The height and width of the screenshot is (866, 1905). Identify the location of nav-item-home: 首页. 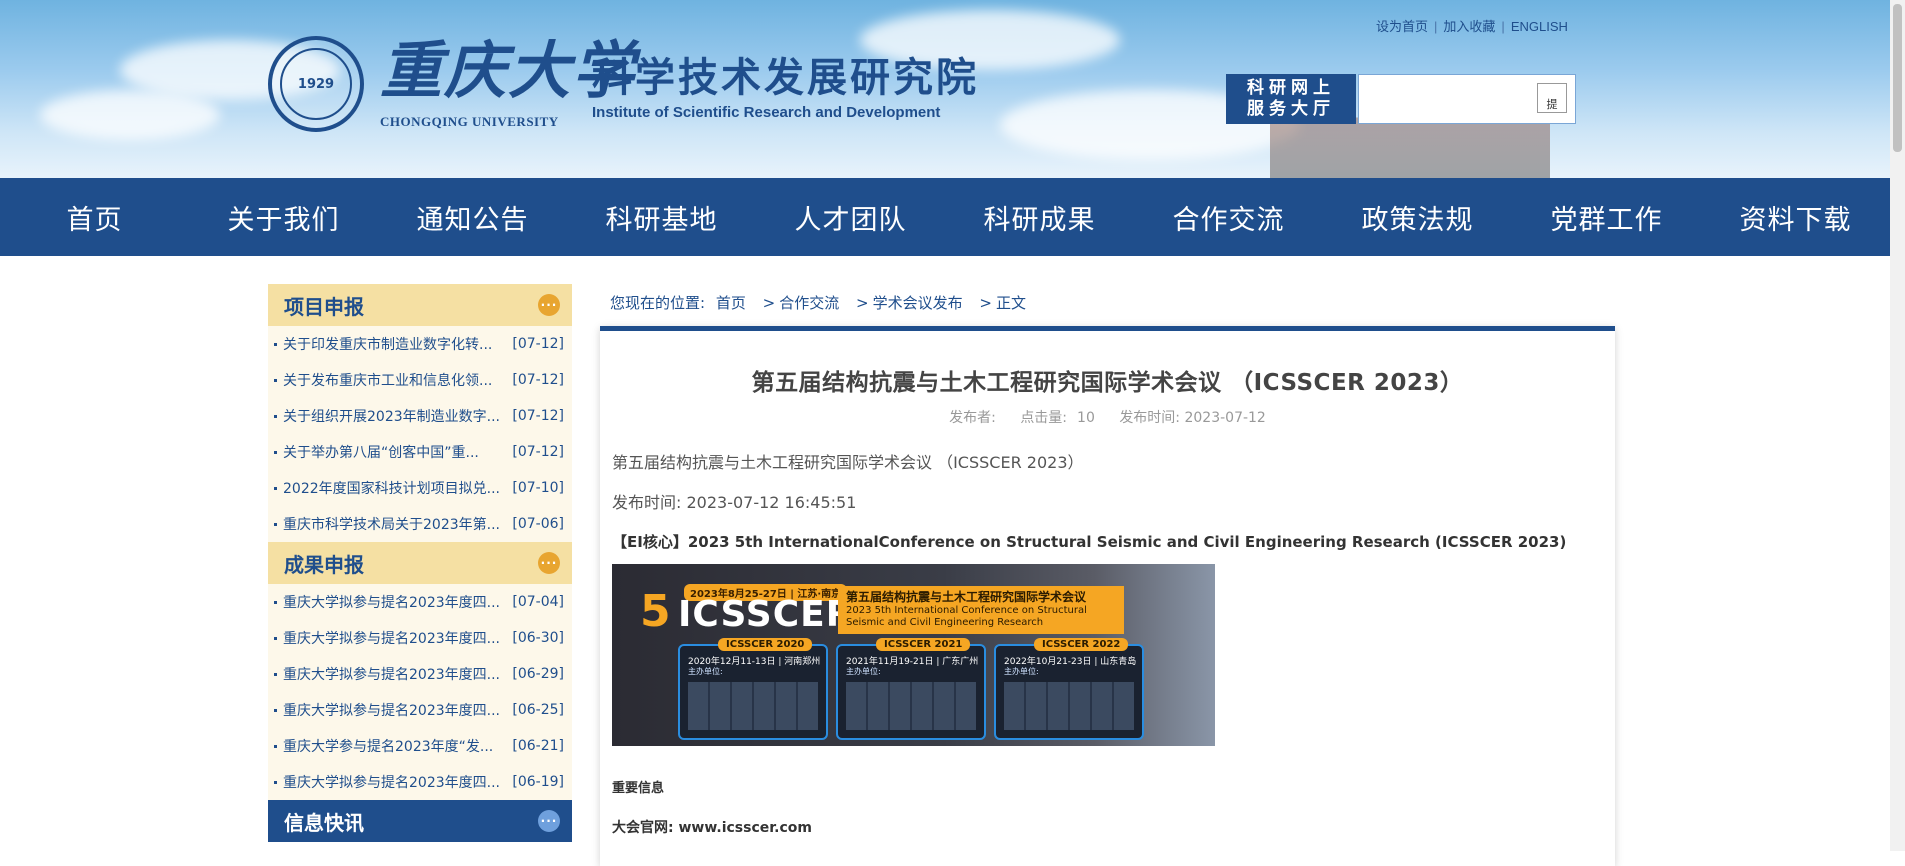
(94, 217).